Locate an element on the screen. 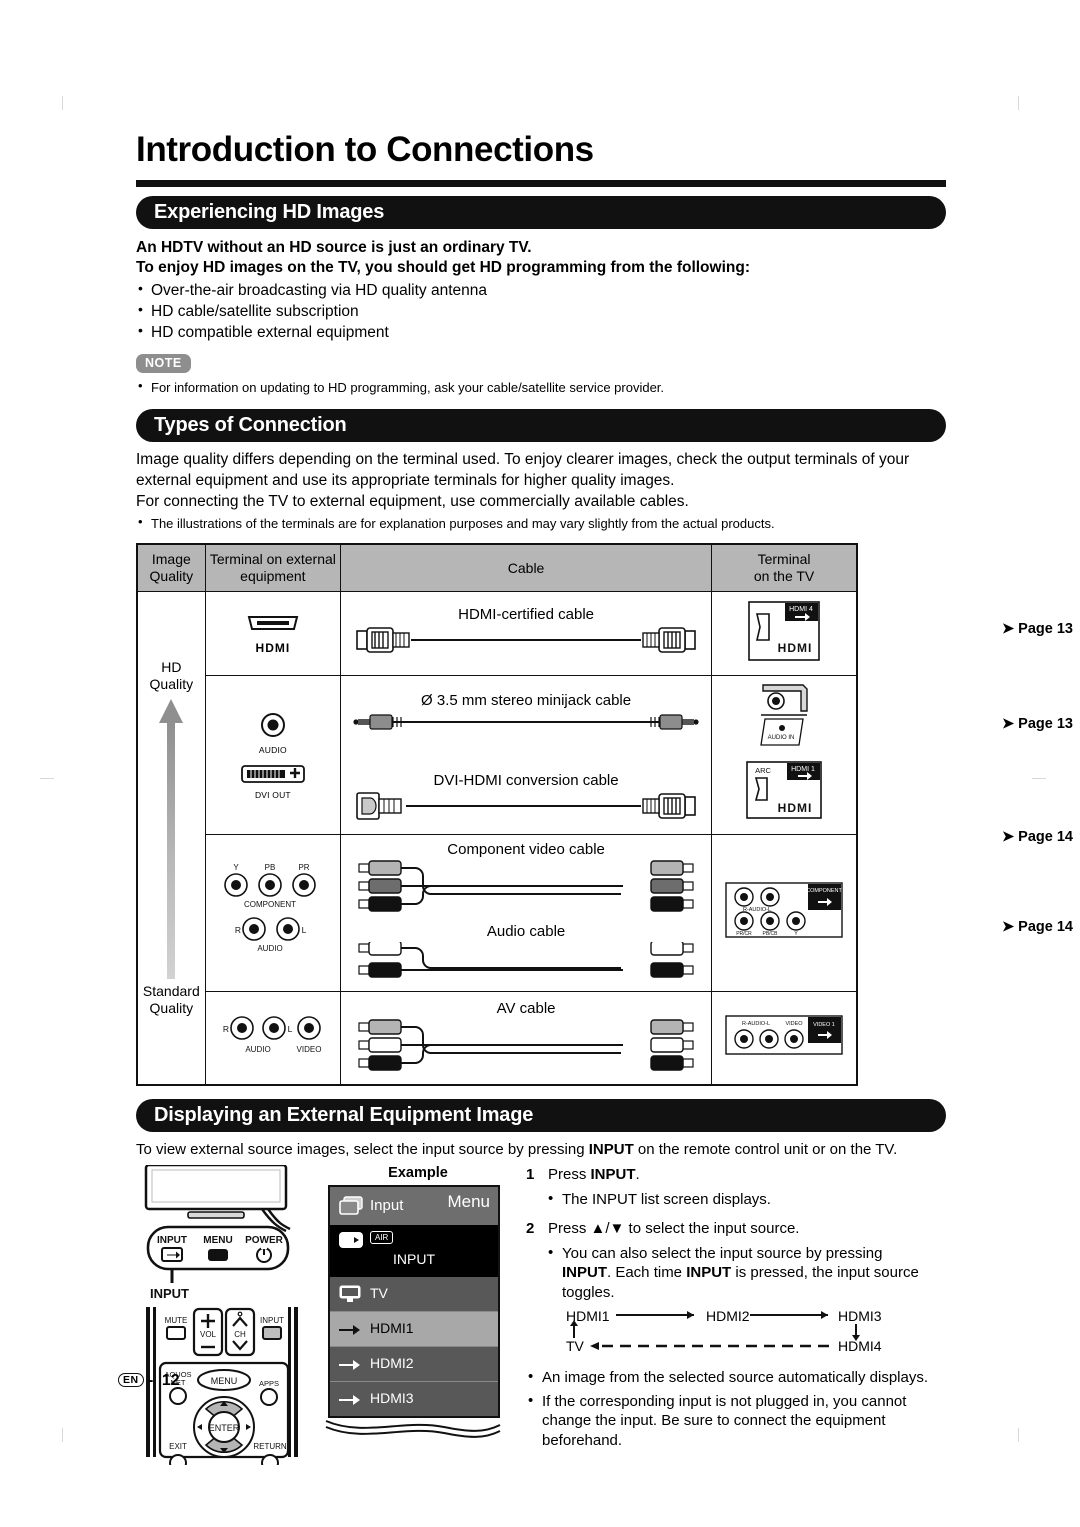 This screenshot has height=1527, width=1080. note-badge: NOTE is located at coordinates (163, 364).